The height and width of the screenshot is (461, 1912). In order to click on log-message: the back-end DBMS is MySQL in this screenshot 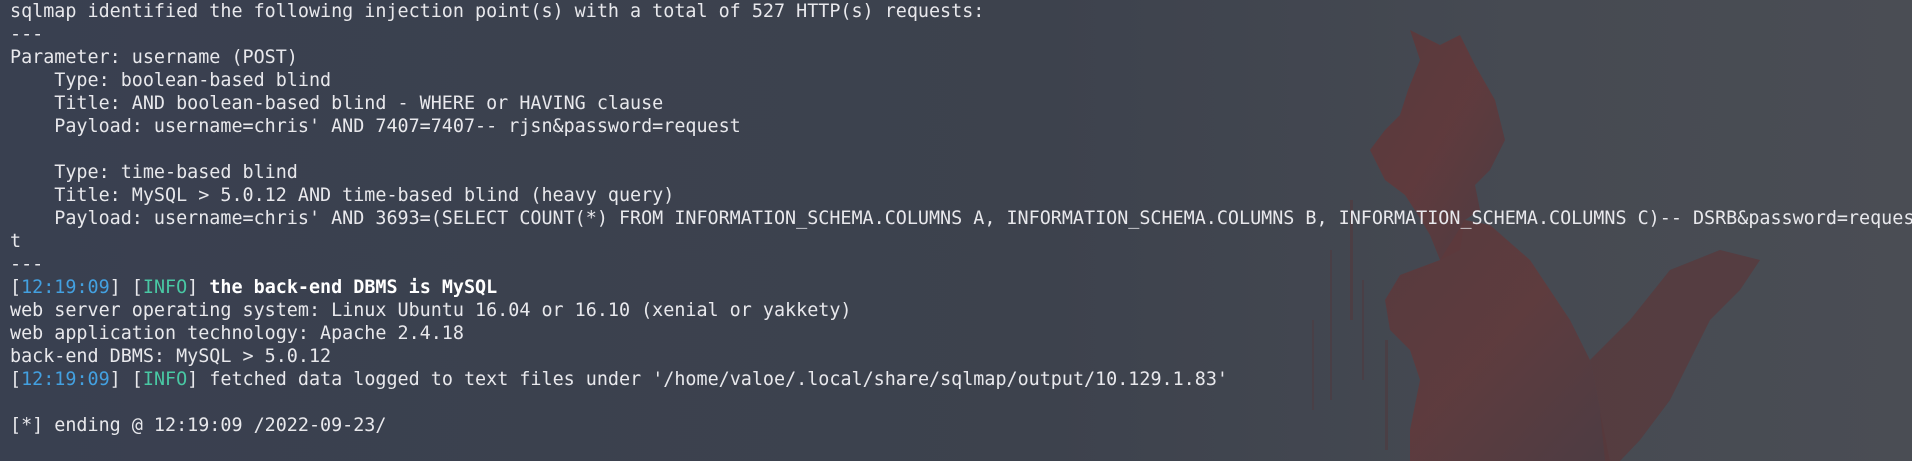, I will do `click(353, 287)`.